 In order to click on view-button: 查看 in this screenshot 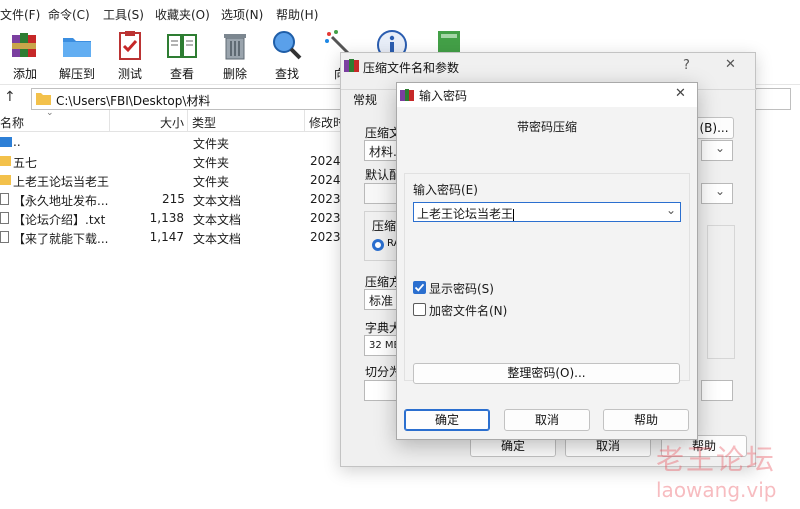, I will do `click(182, 55)`.